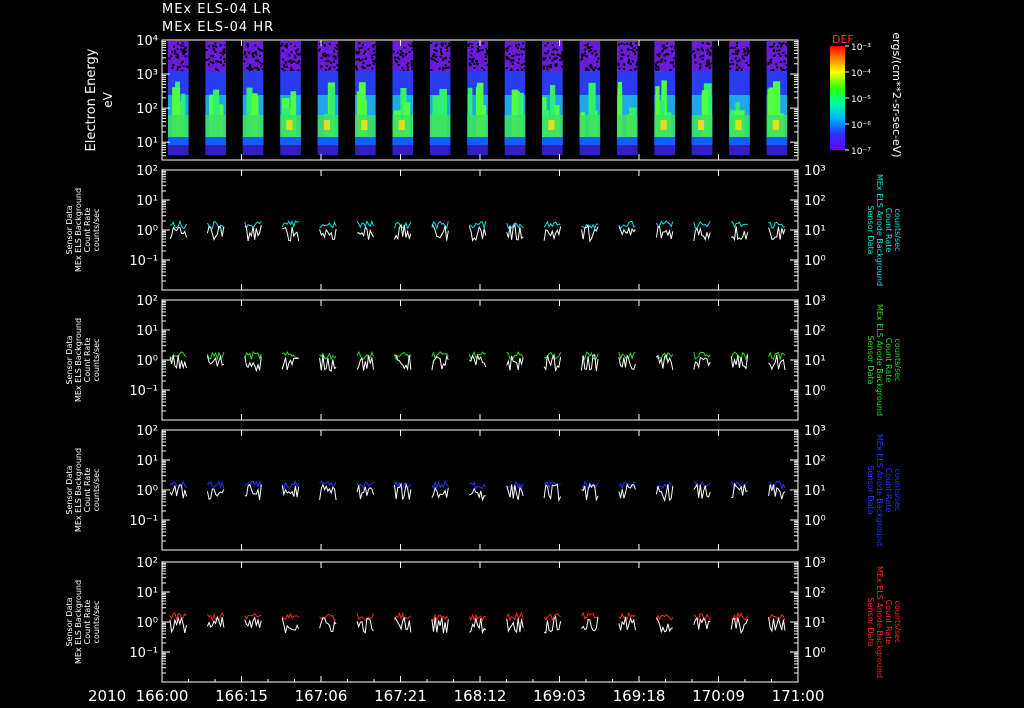 Image resolution: width=1024 pixels, height=708 pixels. What do you see at coordinates (870, 229) in the screenshot?
I see `y2label-line: Sensor Data` at bounding box center [870, 229].